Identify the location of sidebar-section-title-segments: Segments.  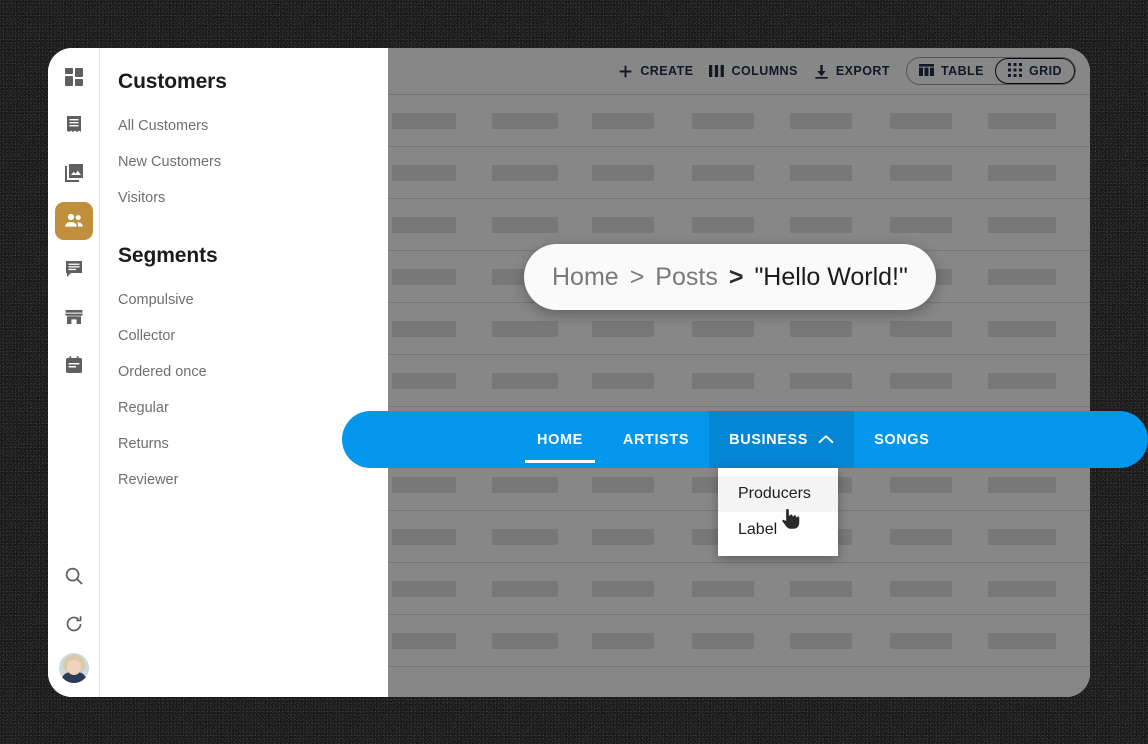
(168, 255).